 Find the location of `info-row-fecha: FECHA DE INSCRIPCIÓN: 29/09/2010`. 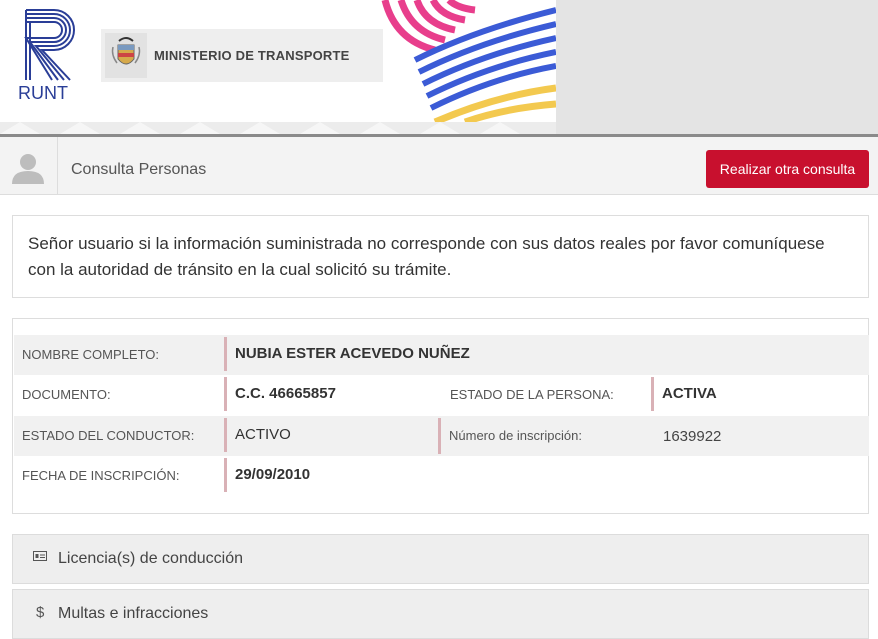

info-row-fecha: FECHA DE INSCRIPCIÓN: 29/09/2010 is located at coordinates (441, 476).